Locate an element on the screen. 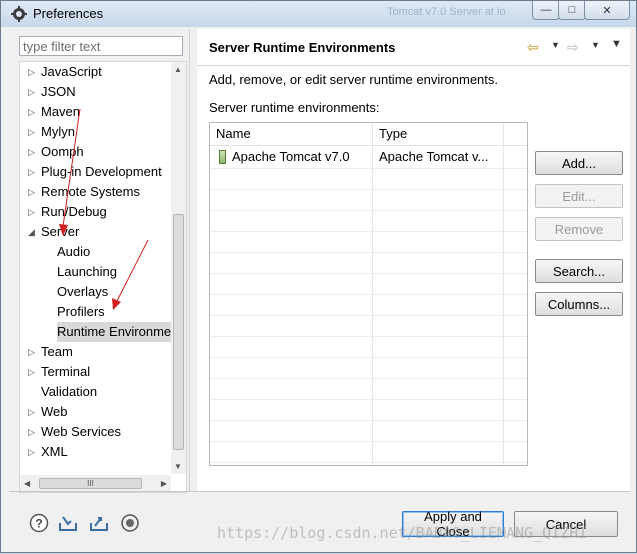  tree-item-remote-systems: ▷ Remote Systems is located at coordinates (98, 192).